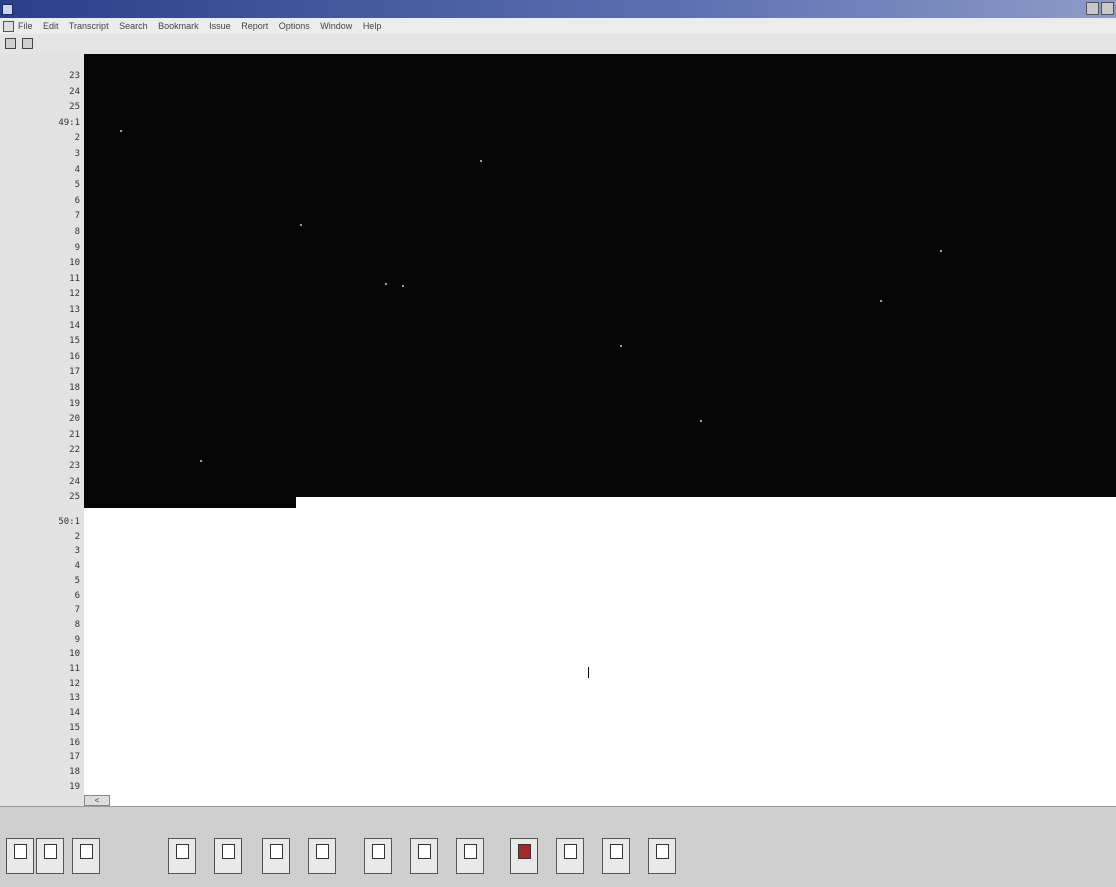 The width and height of the screenshot is (1116, 887). What do you see at coordinates (74, 654) in the screenshot?
I see `transcript-line-number: 10` at bounding box center [74, 654].